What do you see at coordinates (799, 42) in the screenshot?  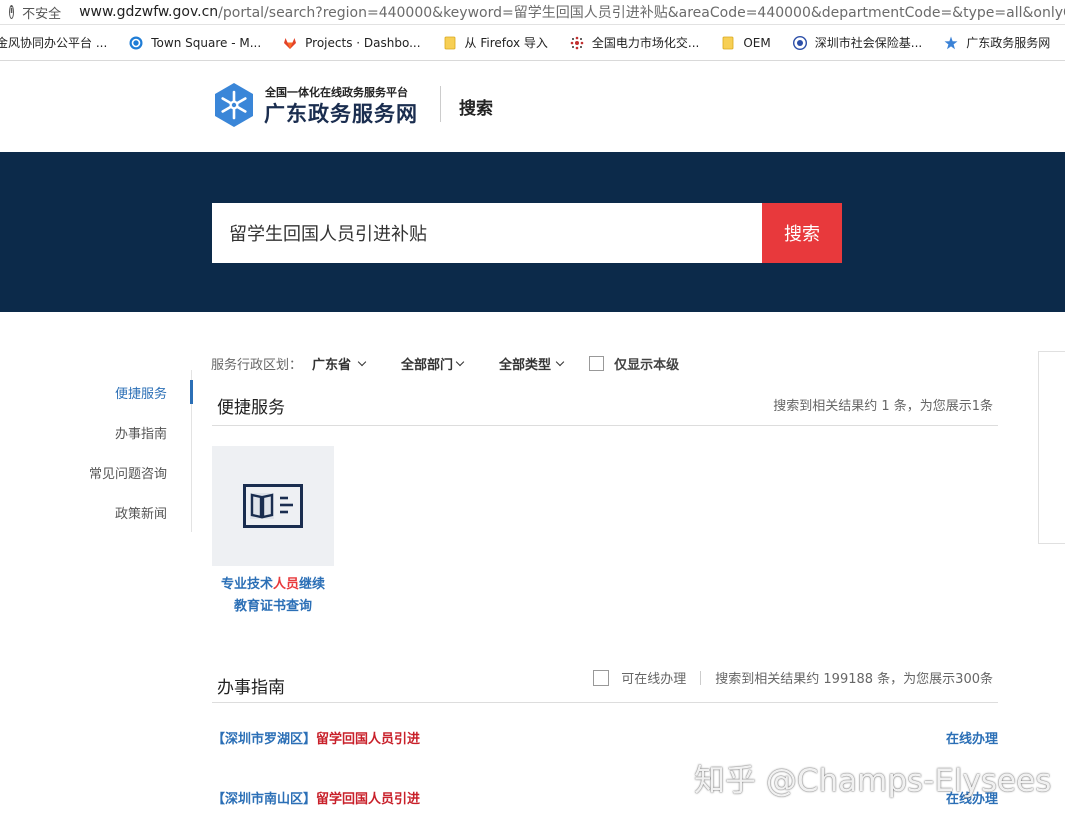 I see `seal-icon` at bounding box center [799, 42].